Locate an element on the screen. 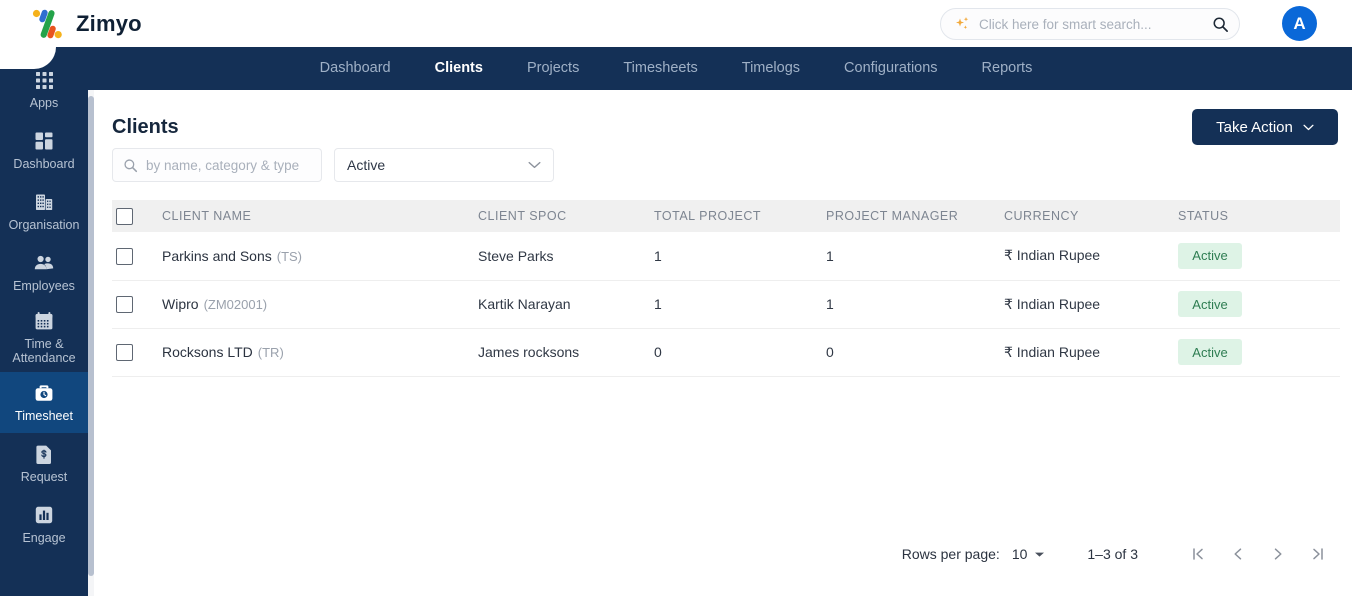 The height and width of the screenshot is (596, 1352). cell-client-spoc: James rocksons is located at coordinates (562, 352).